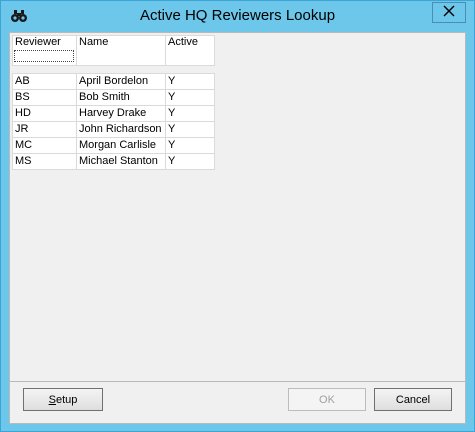  Describe the element at coordinates (44, 113) in the screenshot. I see `cell-reviewer: HD` at that location.